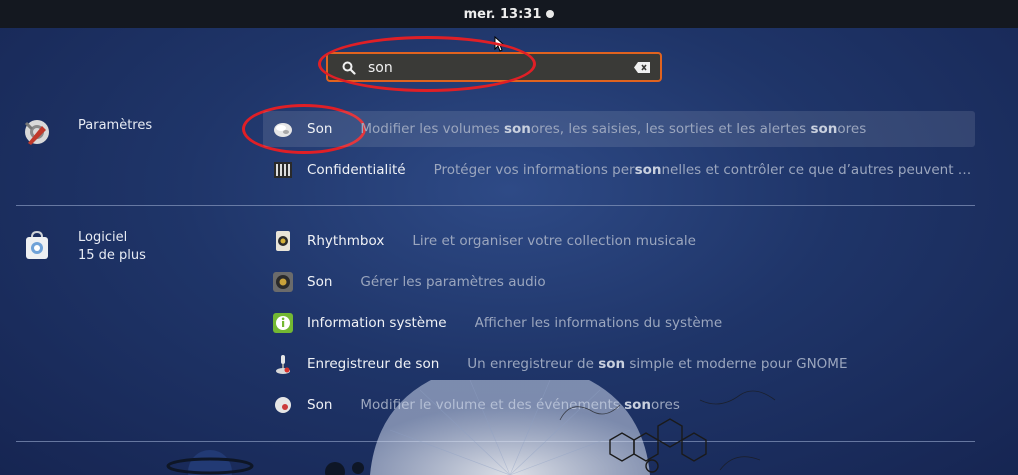 The height and width of the screenshot is (475, 1018). I want to click on result-name: Information système, so click(377, 323).